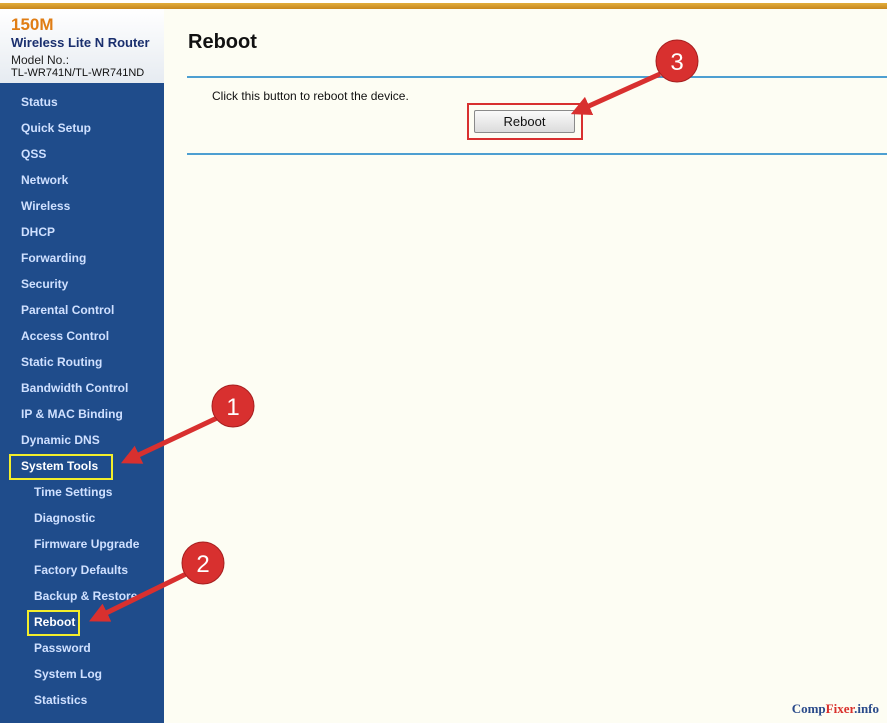 The height and width of the screenshot is (723, 887). I want to click on watermark-part-2: Fixer, so click(840, 708).